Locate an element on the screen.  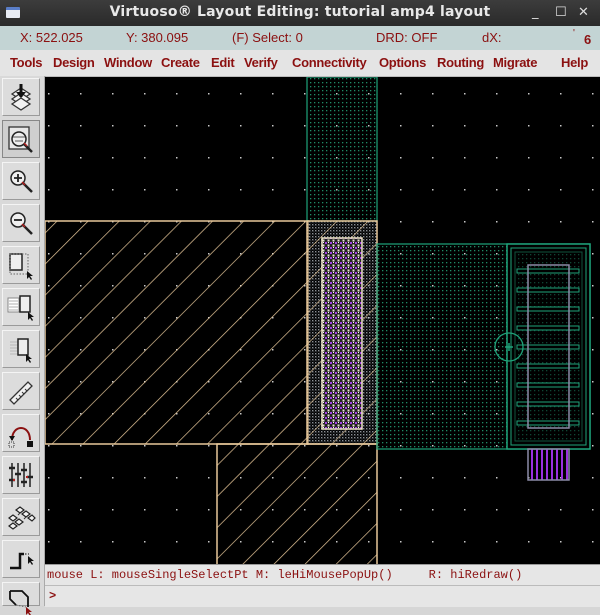
menu-connectivity: Connectivity is located at coordinates (329, 62).